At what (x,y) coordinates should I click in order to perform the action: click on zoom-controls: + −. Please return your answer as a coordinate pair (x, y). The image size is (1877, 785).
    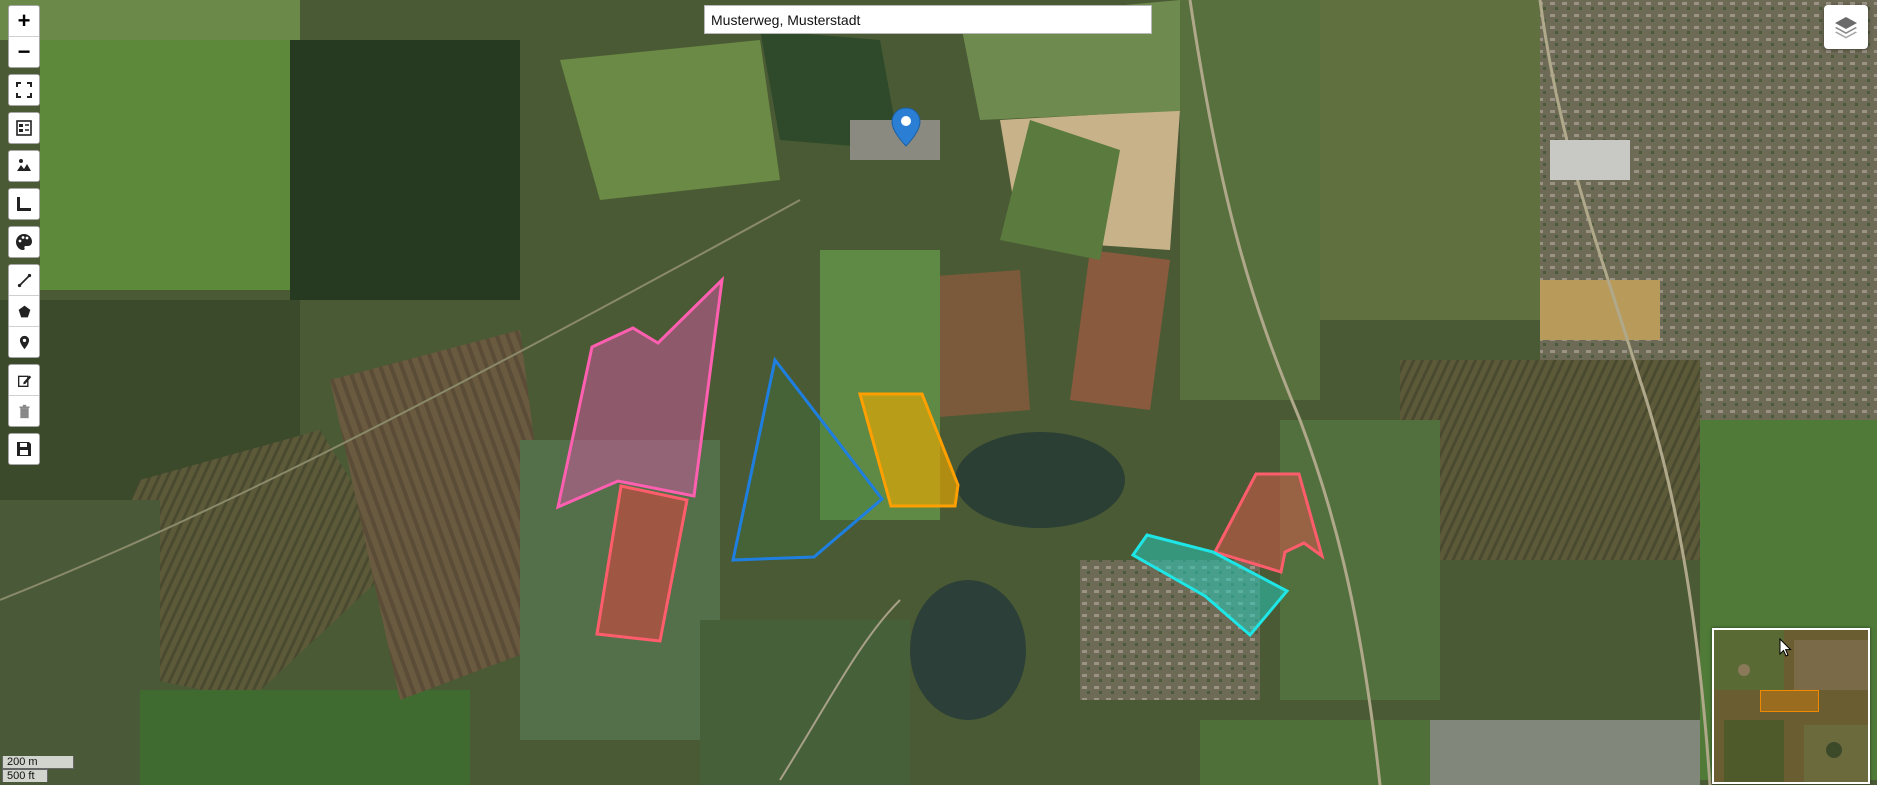
    Looking at the image, I should click on (24, 36).